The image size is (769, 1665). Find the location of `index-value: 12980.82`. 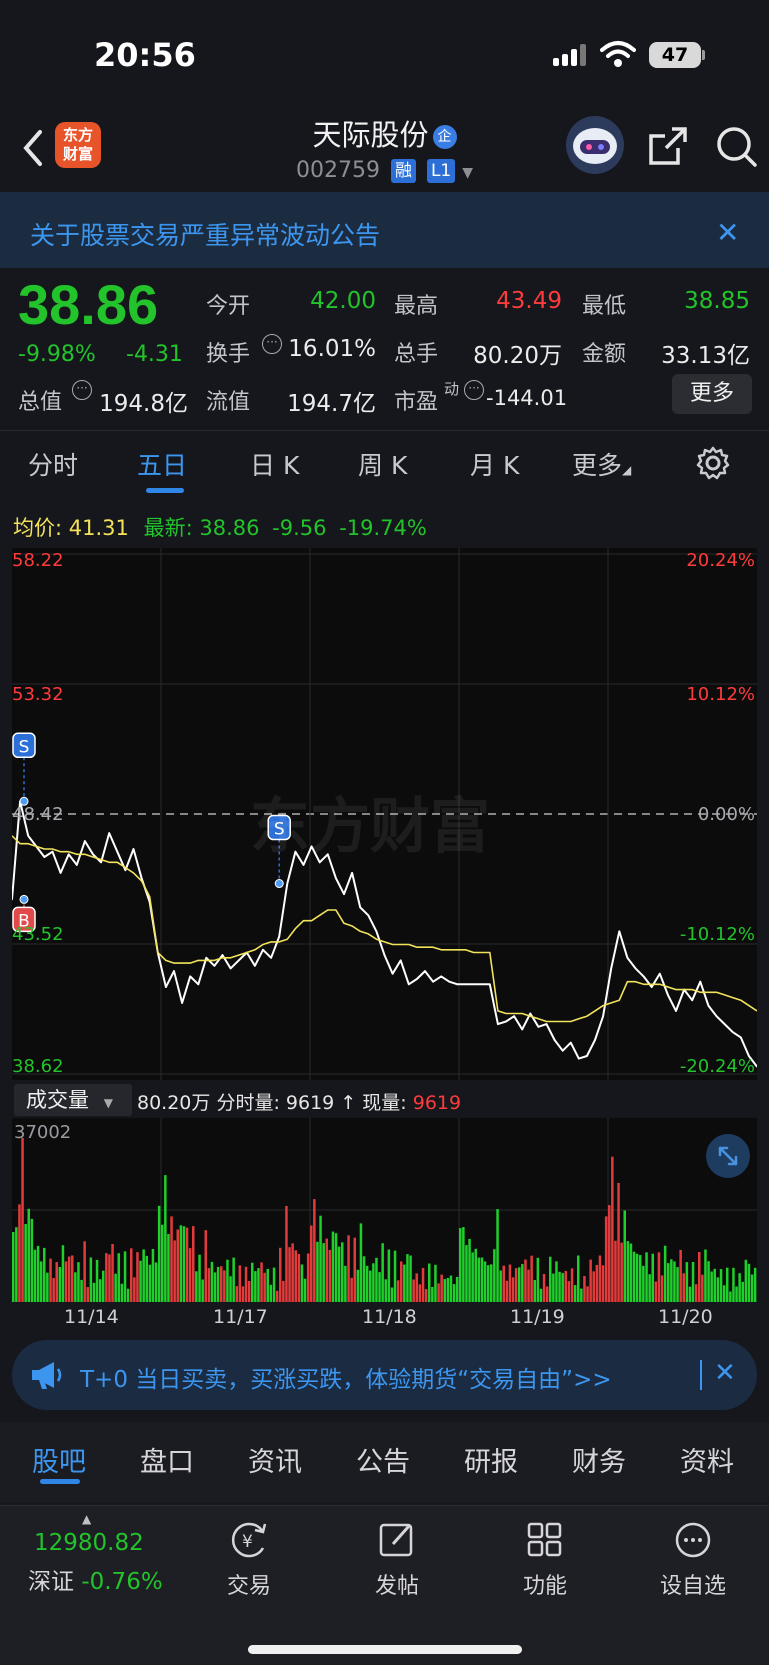

index-value: 12980.82 is located at coordinates (89, 1543).